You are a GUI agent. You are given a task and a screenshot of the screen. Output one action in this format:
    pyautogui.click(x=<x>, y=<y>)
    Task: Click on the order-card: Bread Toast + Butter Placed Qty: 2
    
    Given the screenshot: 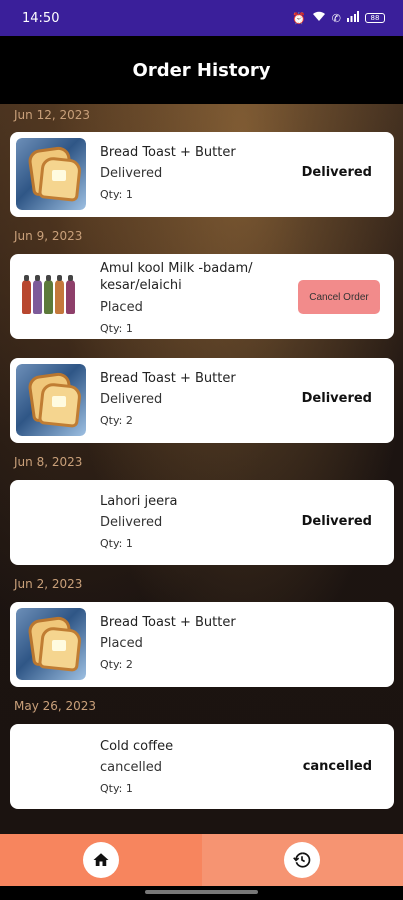 What is the action you would take?
    pyautogui.click(x=202, y=644)
    